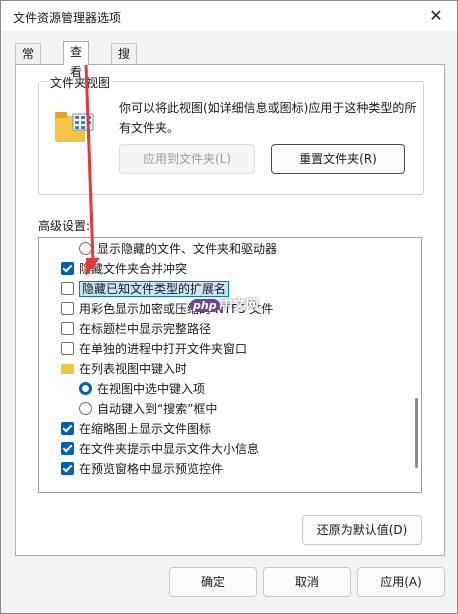 The image size is (458, 614). I want to click on radio-select-typed, so click(85, 388).